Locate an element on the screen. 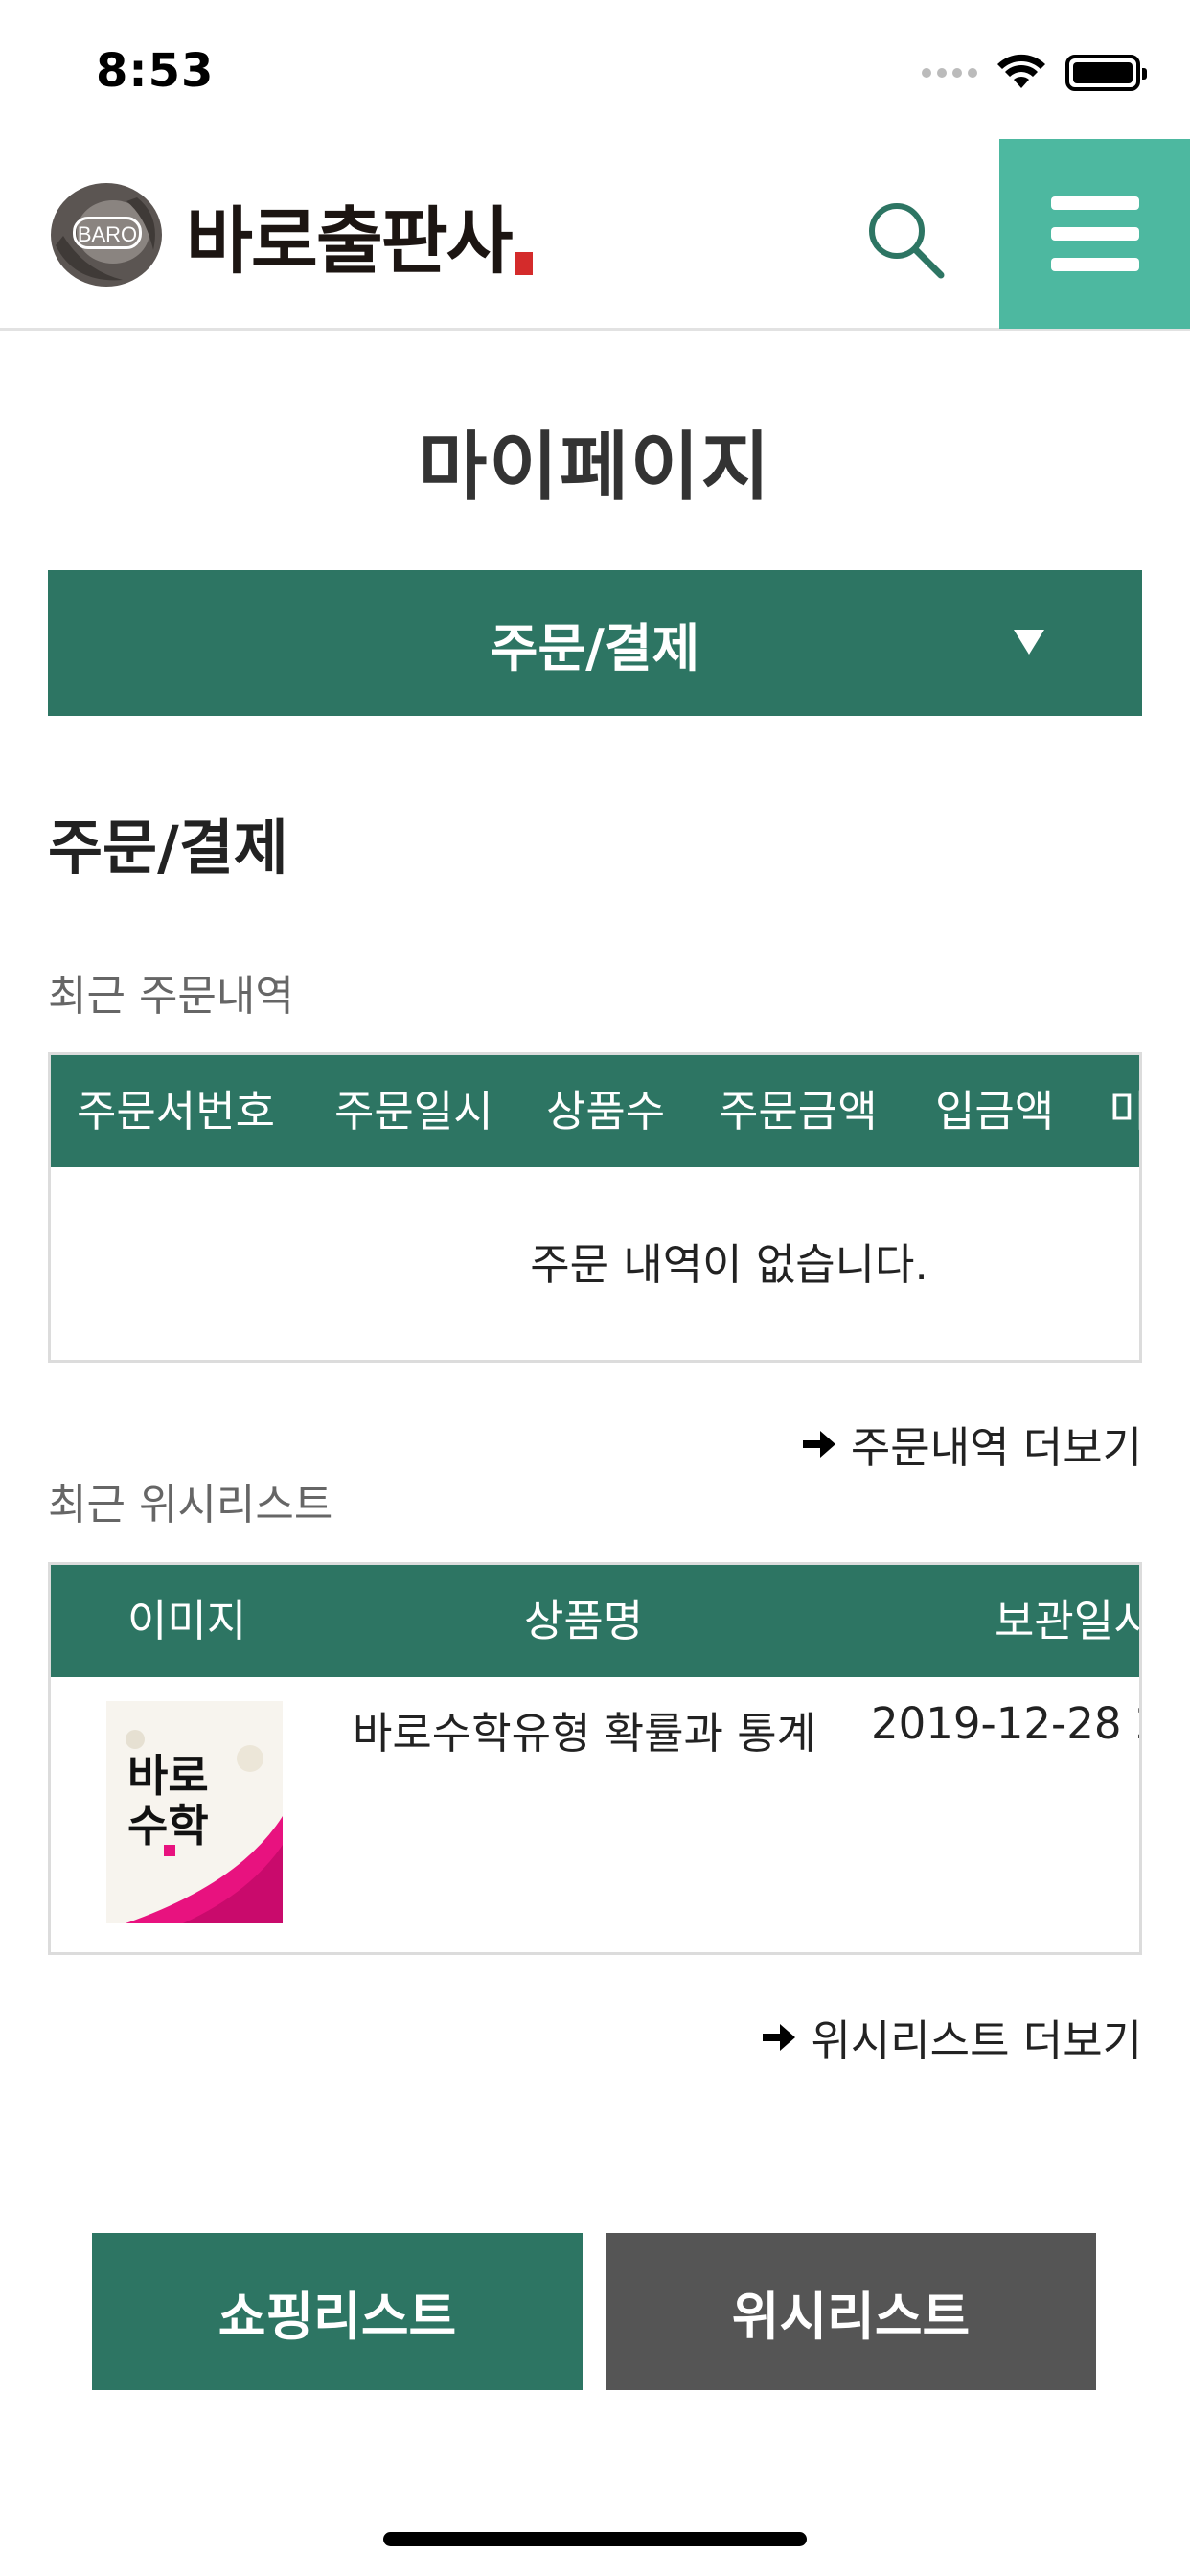 The height and width of the screenshot is (2576, 1190). recent-orders-table-body: 주문 내역이 없습니다. is located at coordinates (595, 1263).